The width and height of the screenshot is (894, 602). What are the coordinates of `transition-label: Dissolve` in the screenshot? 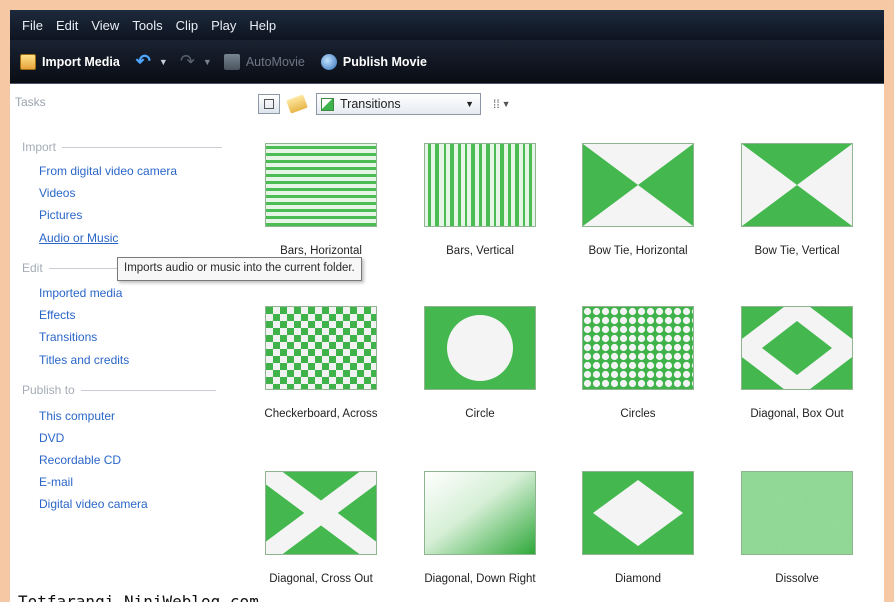 It's located at (797, 579).